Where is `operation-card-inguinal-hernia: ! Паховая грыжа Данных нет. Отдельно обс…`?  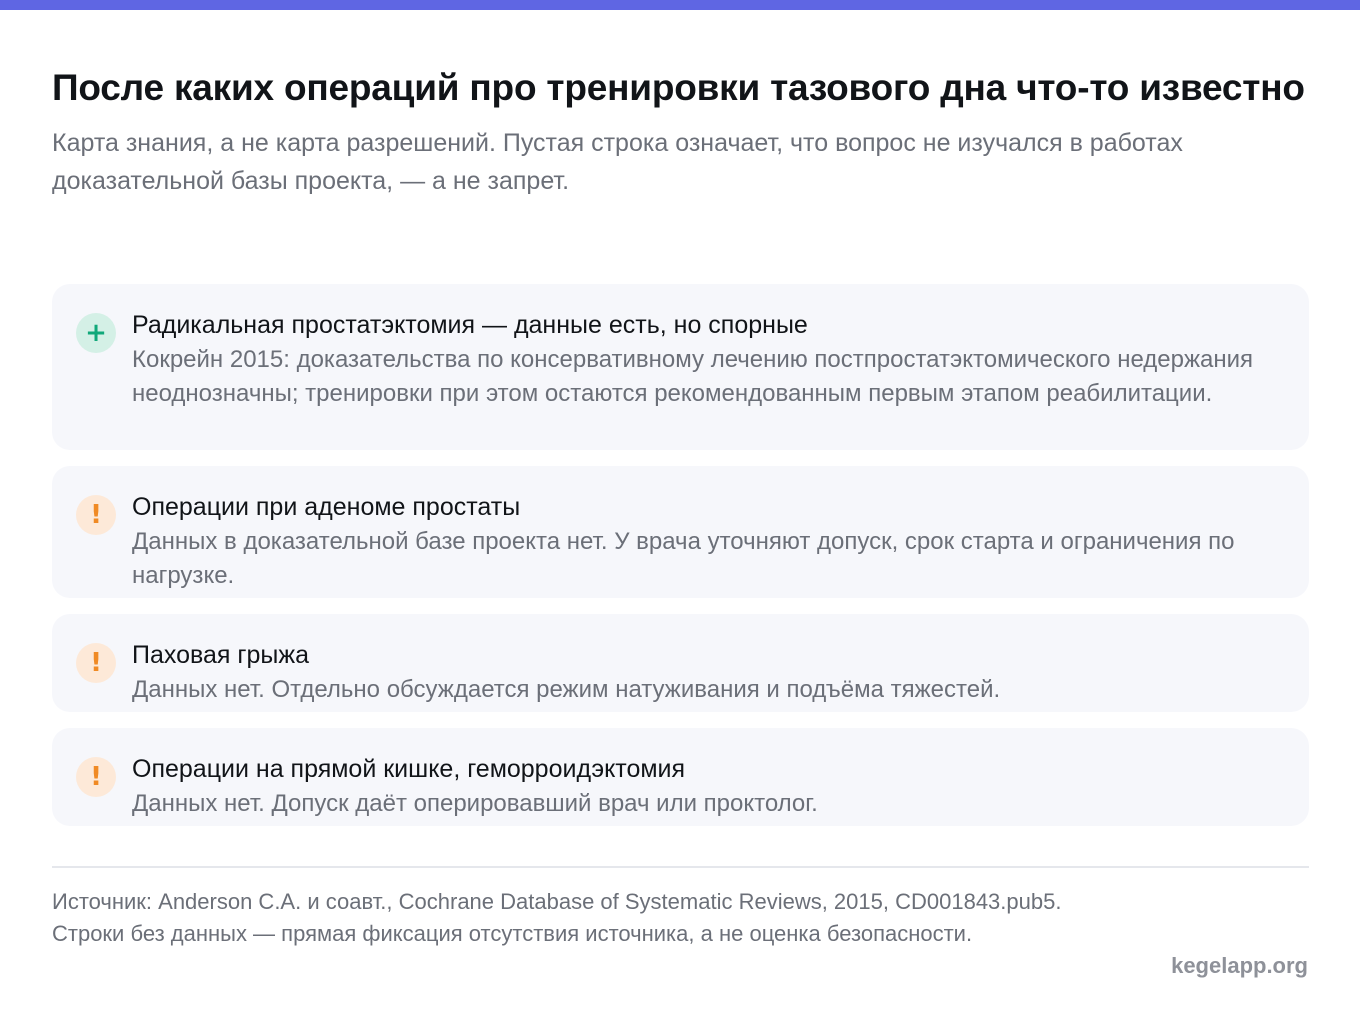 operation-card-inguinal-hernia: ! Паховая грыжа Данных нет. Отдельно обс… is located at coordinates (680, 663).